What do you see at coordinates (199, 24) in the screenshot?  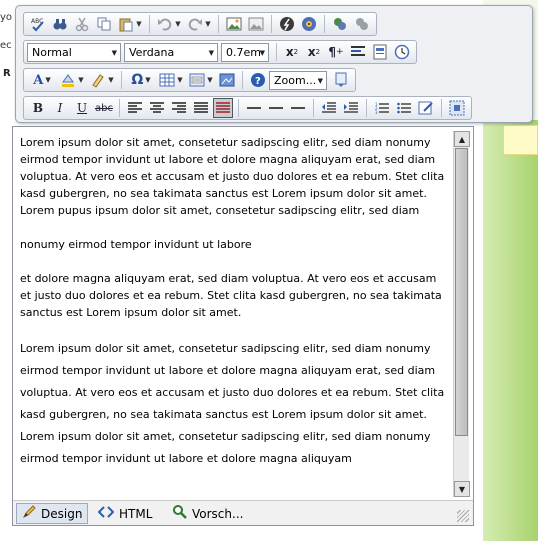 I see `redo-icon: ▼` at bounding box center [199, 24].